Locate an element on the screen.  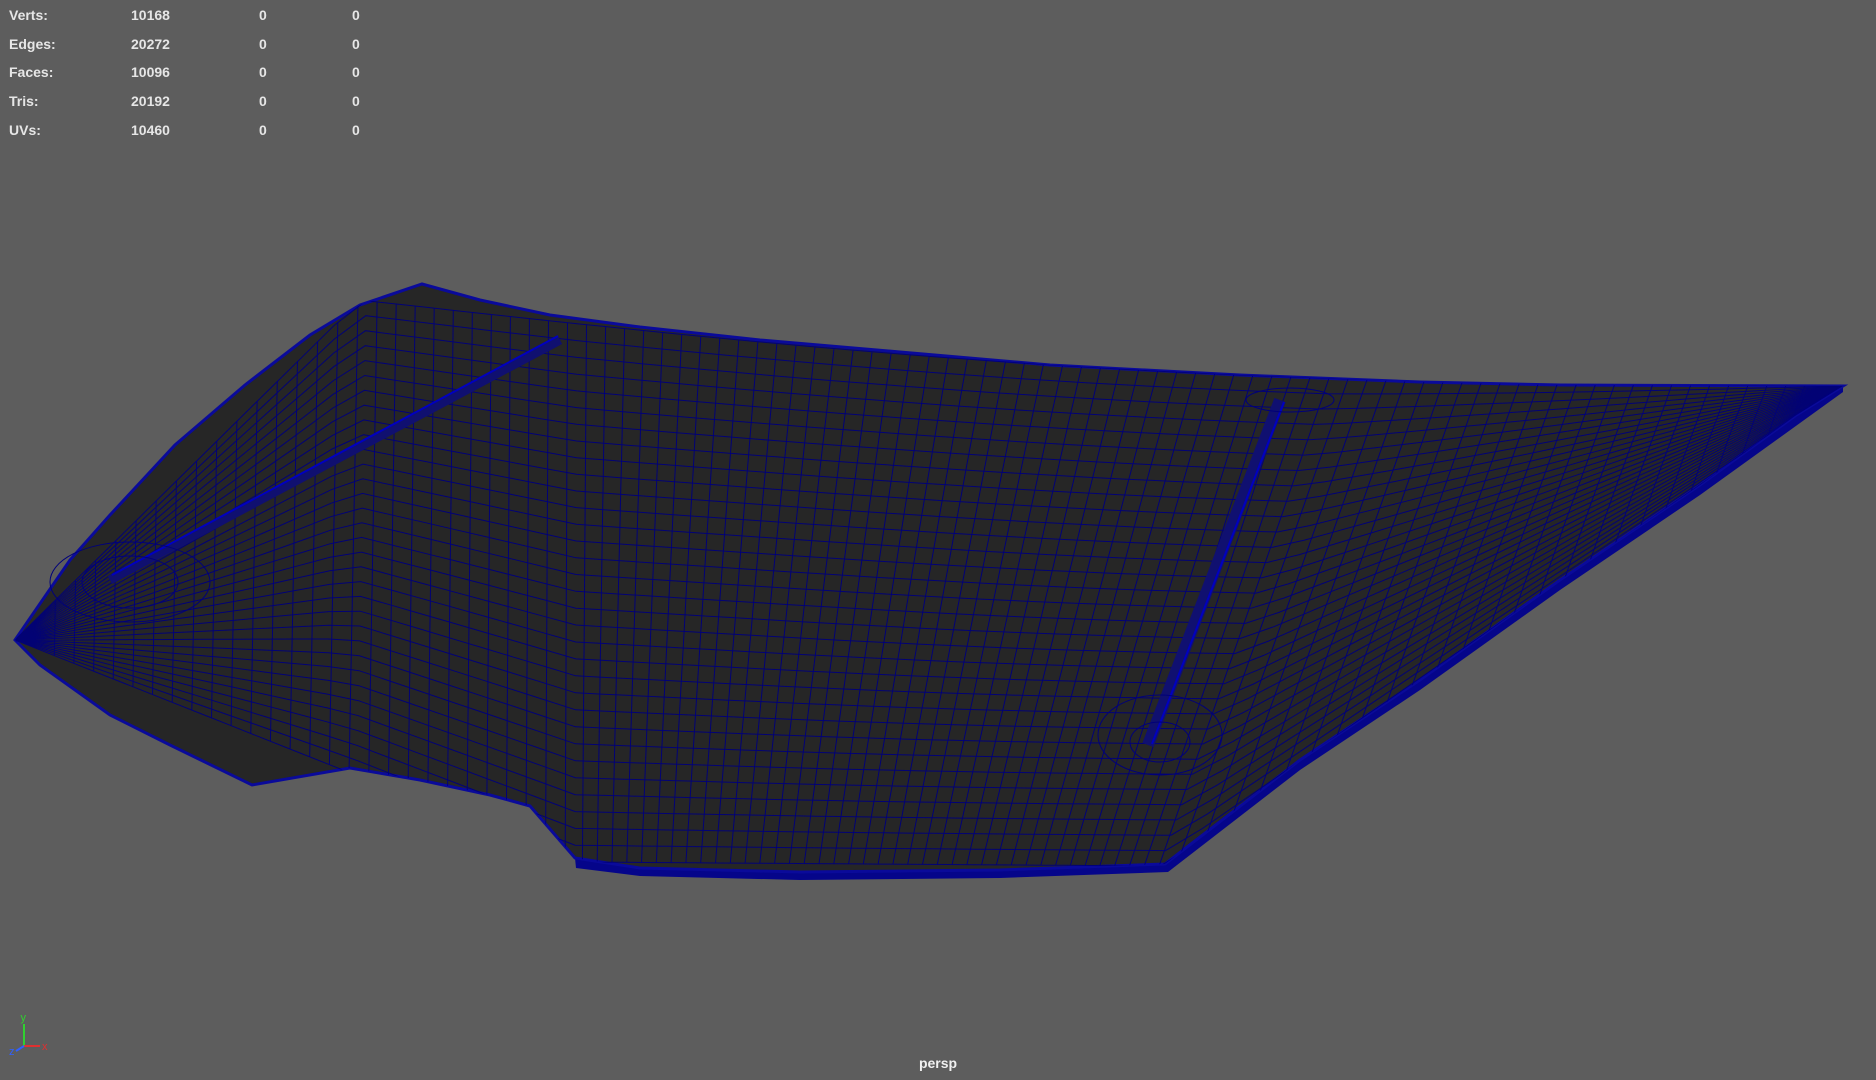
hud-total: 10168 is located at coordinates (150, 15).